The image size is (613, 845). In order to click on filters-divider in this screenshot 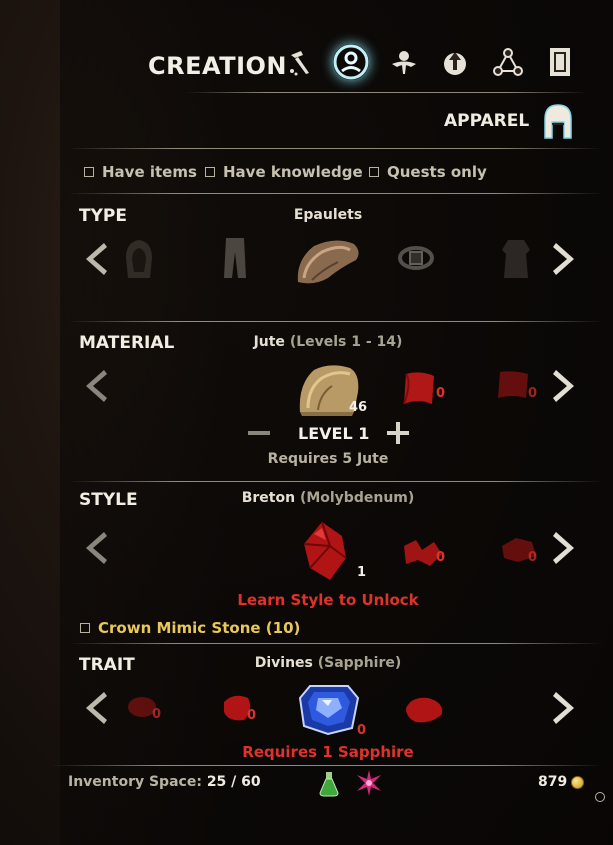, I will do `click(335, 193)`.